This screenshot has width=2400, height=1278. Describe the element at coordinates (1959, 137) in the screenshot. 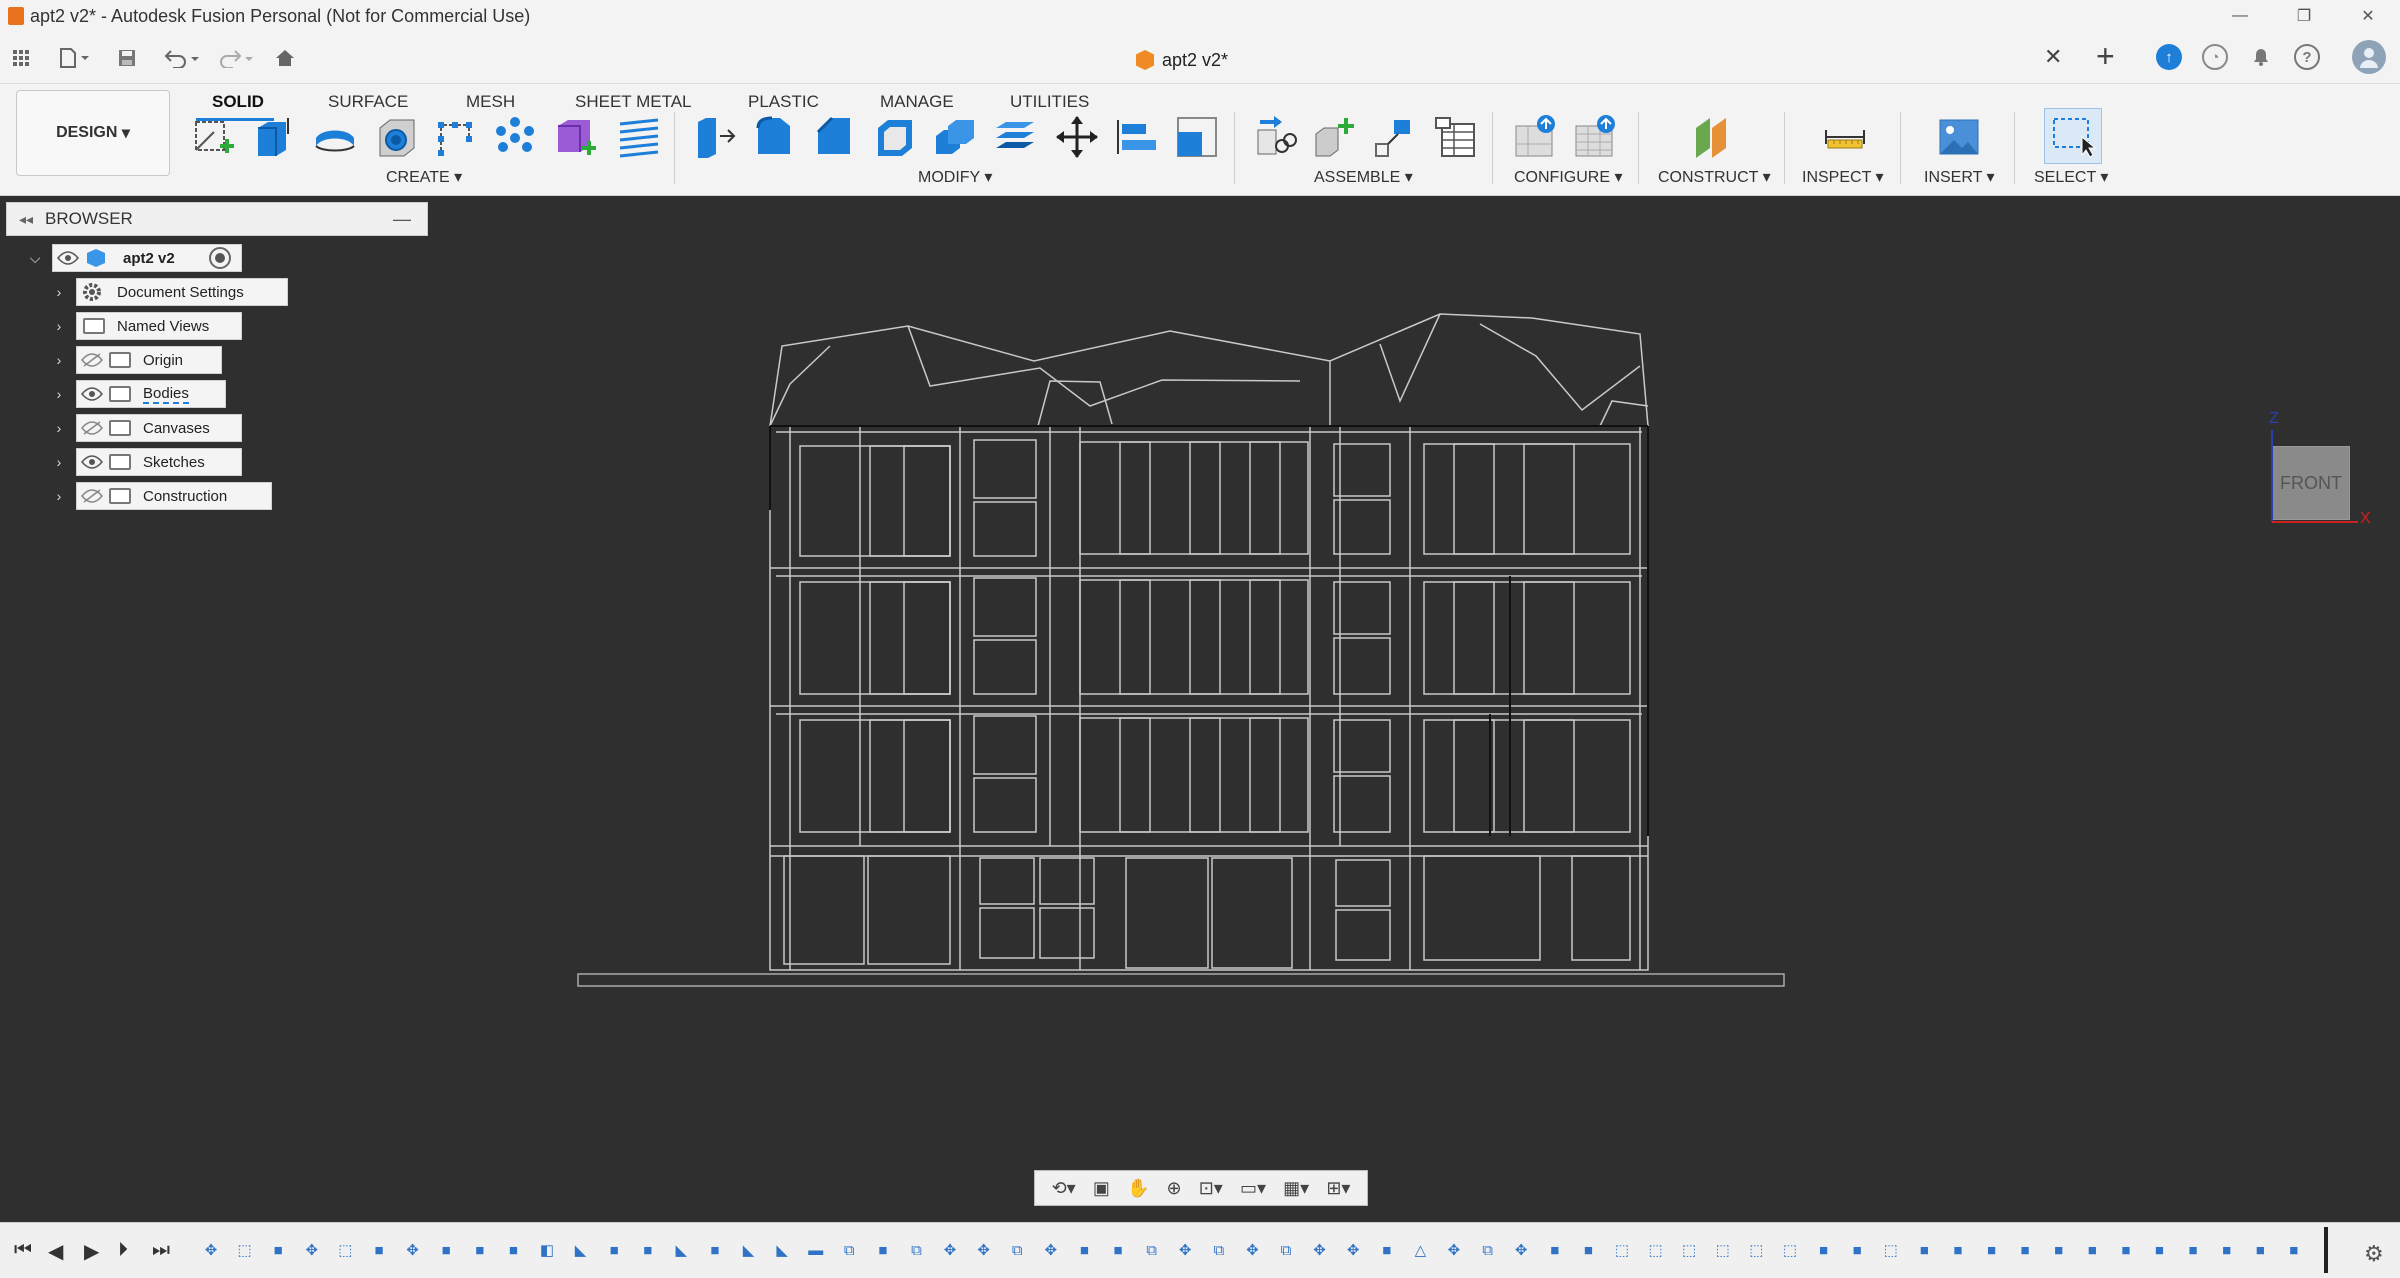

I see `insert-image-icon` at that location.